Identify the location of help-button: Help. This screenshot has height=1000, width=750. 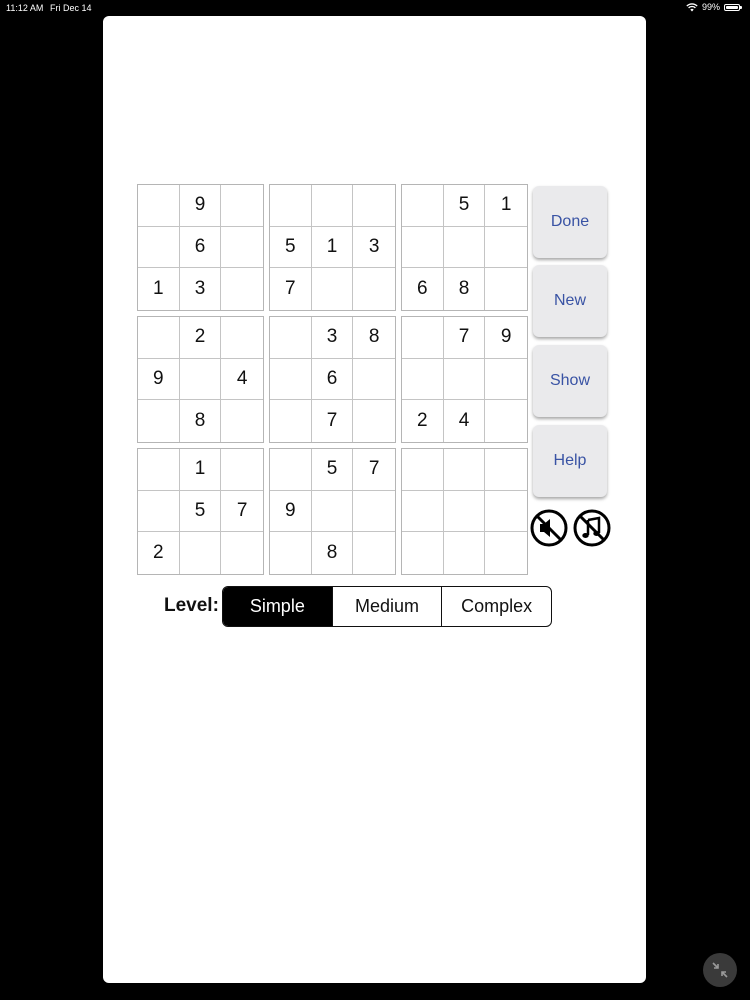
(570, 461).